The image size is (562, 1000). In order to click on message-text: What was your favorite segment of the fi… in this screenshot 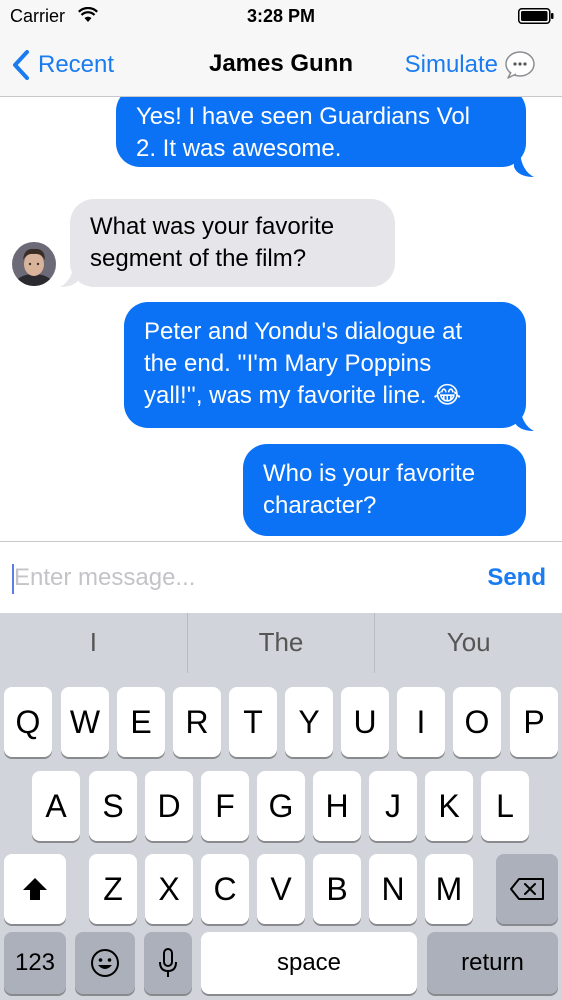, I will do `click(212, 242)`.